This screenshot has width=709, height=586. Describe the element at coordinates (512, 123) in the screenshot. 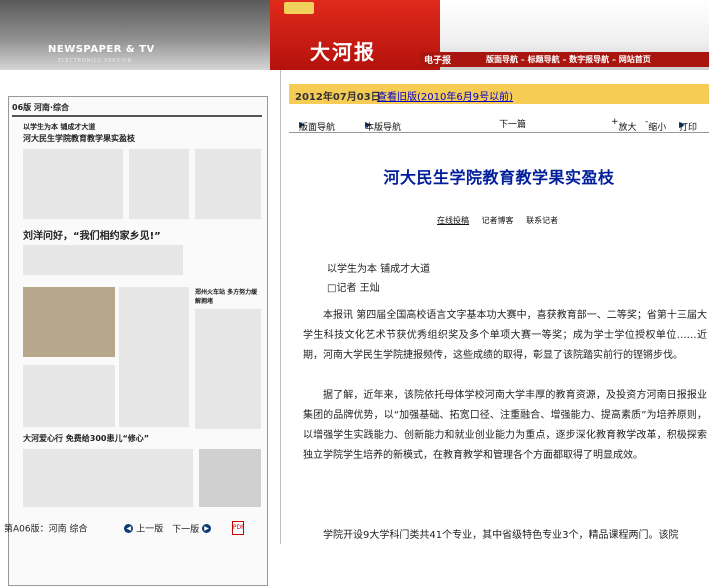

I see `next-article-link: 下一篇` at that location.